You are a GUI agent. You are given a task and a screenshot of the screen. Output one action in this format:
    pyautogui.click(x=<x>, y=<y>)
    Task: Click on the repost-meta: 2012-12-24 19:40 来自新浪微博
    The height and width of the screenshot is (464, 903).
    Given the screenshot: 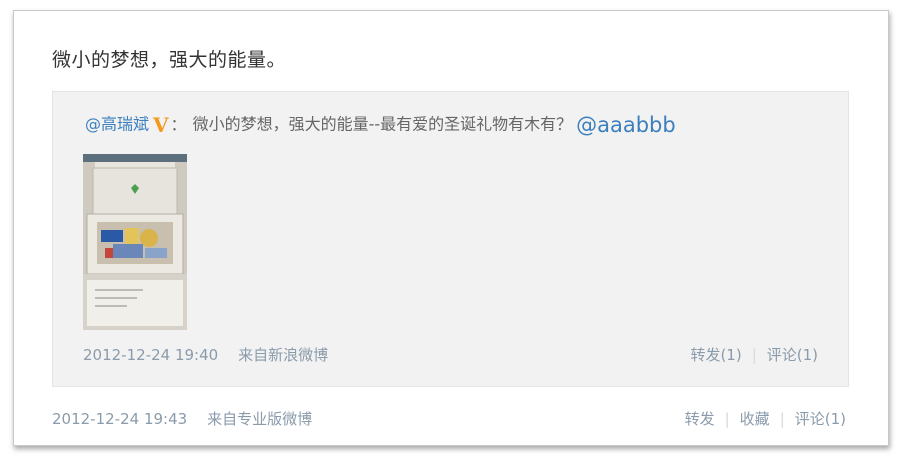 What is the action you would take?
    pyautogui.click(x=215, y=354)
    